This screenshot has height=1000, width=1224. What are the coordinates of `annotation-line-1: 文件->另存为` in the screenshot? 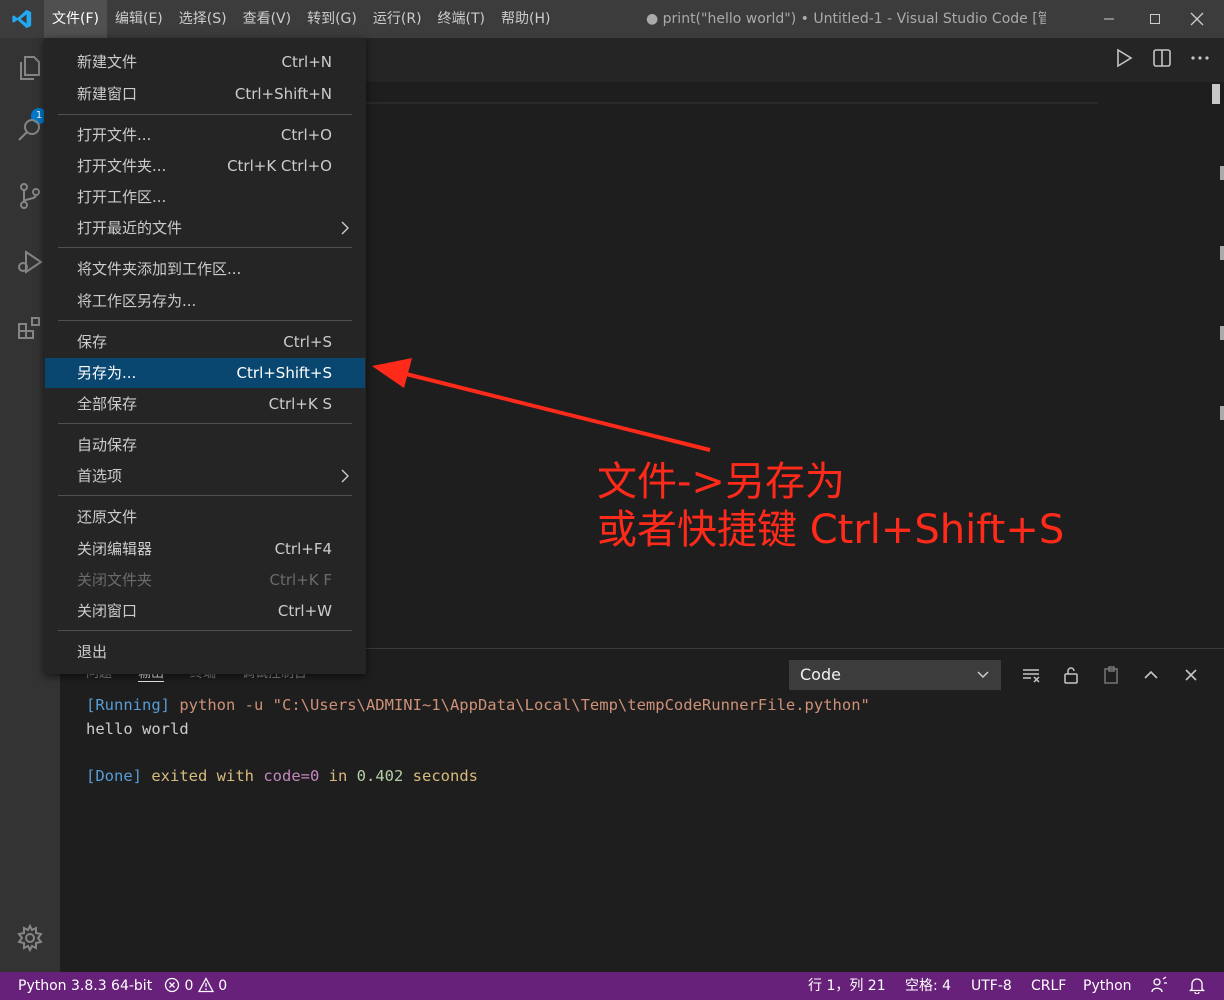 It's located at (721, 482).